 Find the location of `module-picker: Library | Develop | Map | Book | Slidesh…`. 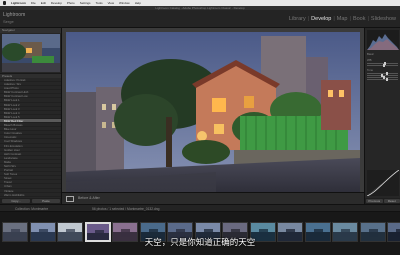

module-picker: Library | Develop | Map | Book | Slidesh… is located at coordinates (342, 19).